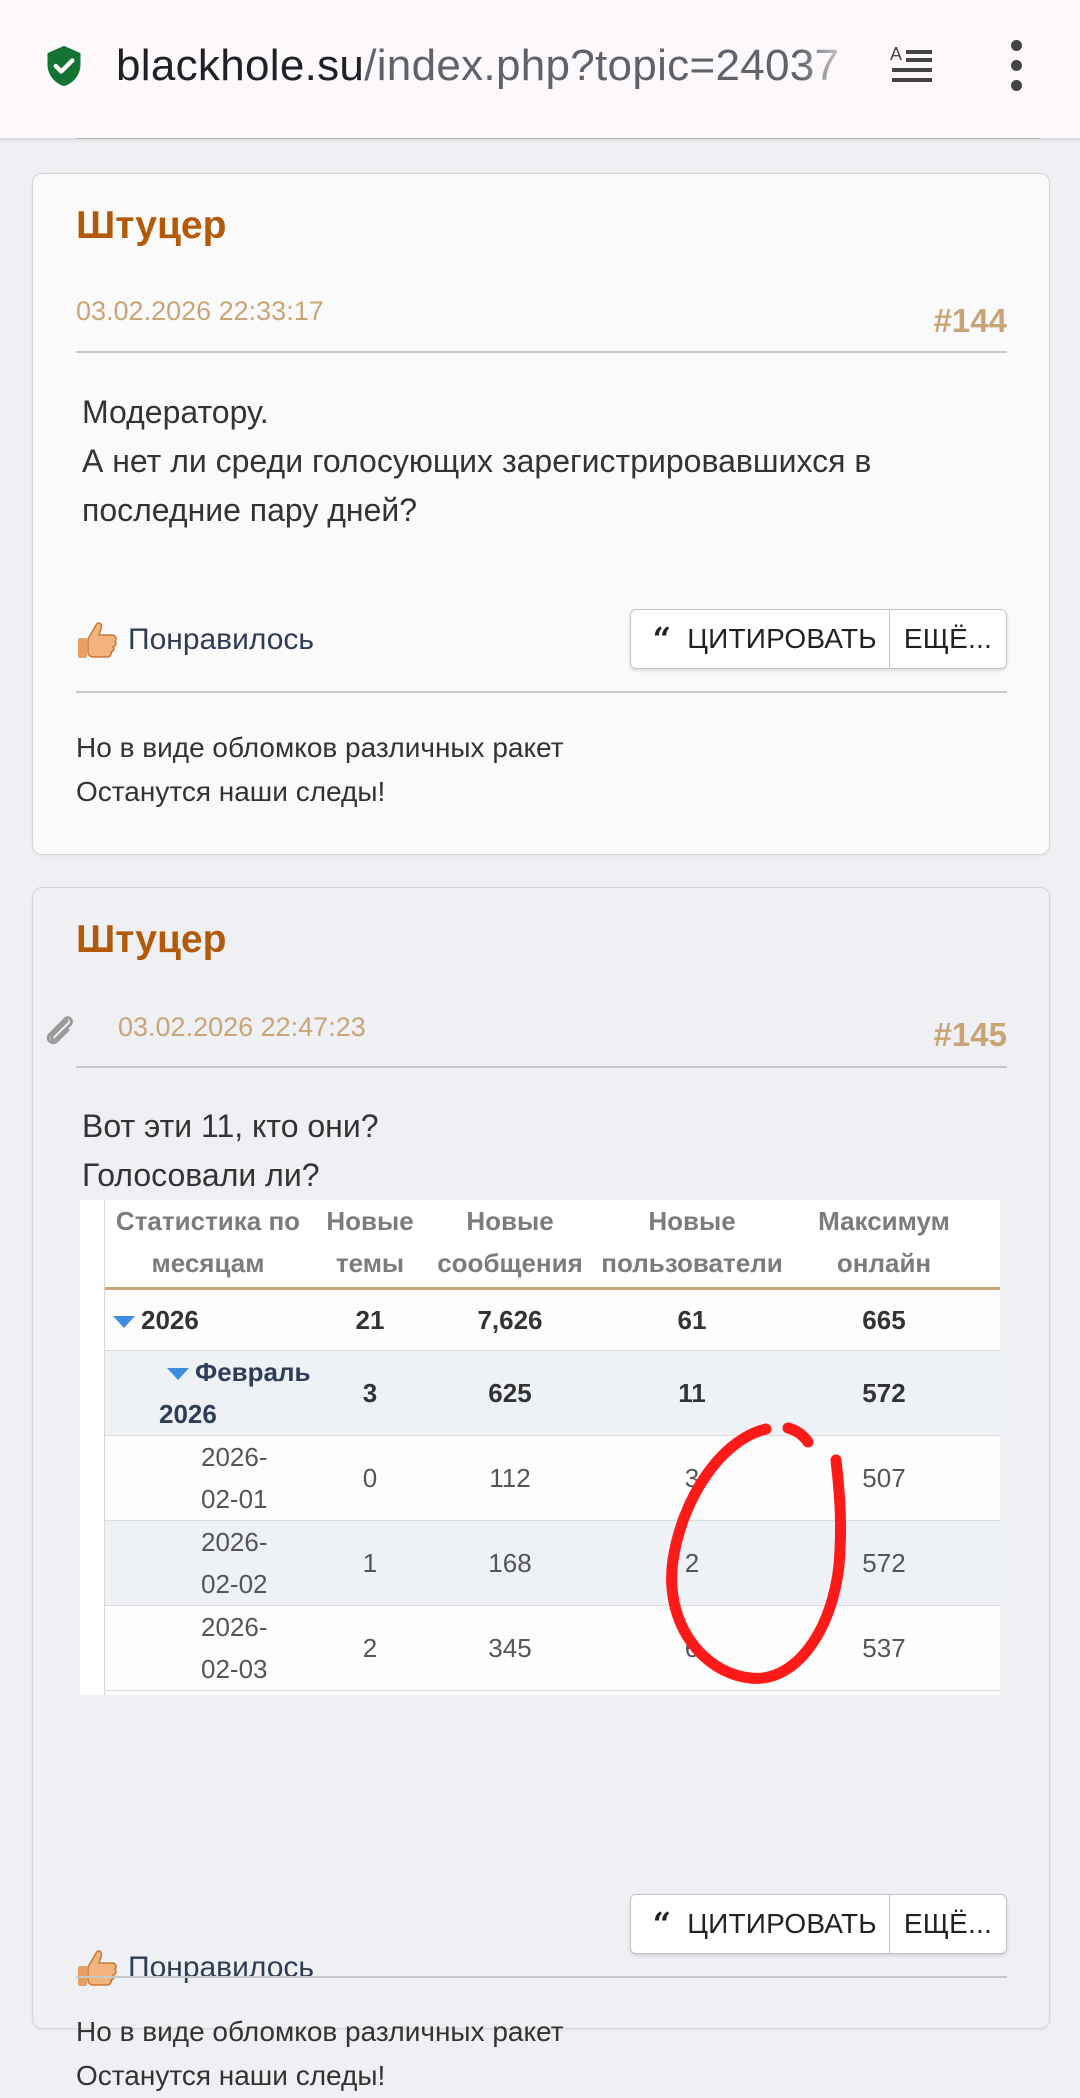  I want to click on paperclip-icon, so click(59, 1030).